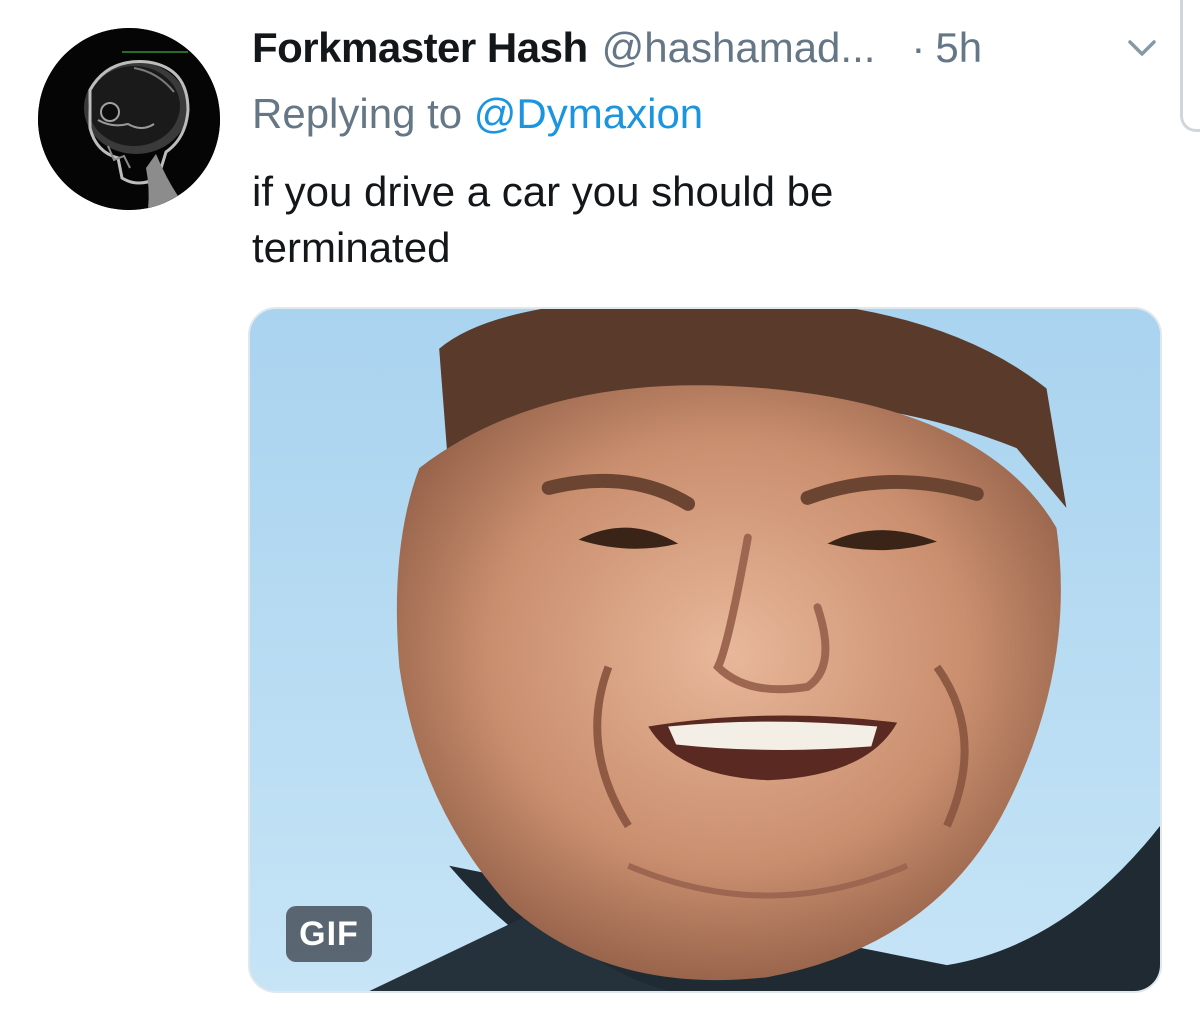 Image resolution: width=1200 pixels, height=1025 pixels. I want to click on tweet-text-line: if you drive a car you should be, so click(543, 191).